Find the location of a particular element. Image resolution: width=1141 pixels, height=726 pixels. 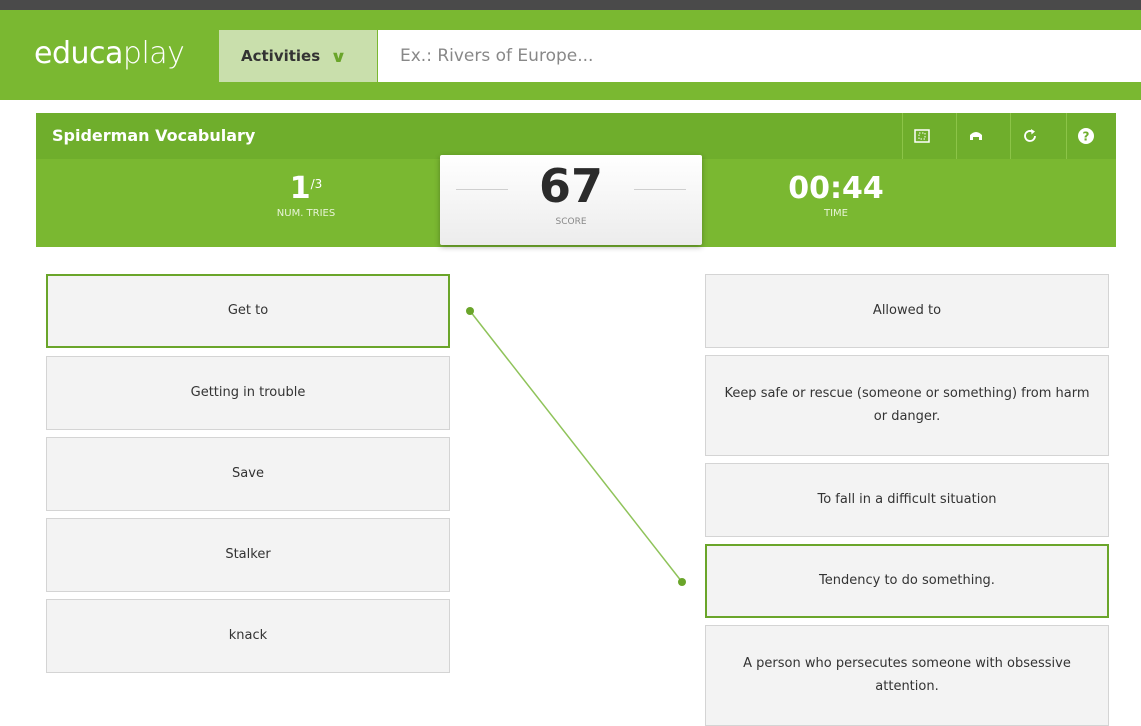

match-connector is located at coordinates (576, 446).